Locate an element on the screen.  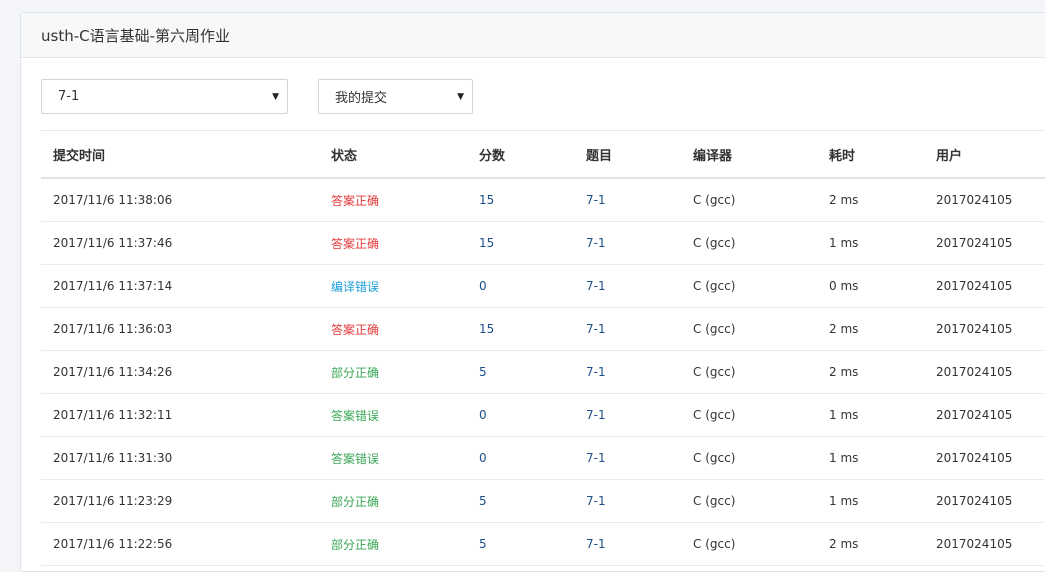
cell-status-text: 编译错误 is located at coordinates (355, 287).